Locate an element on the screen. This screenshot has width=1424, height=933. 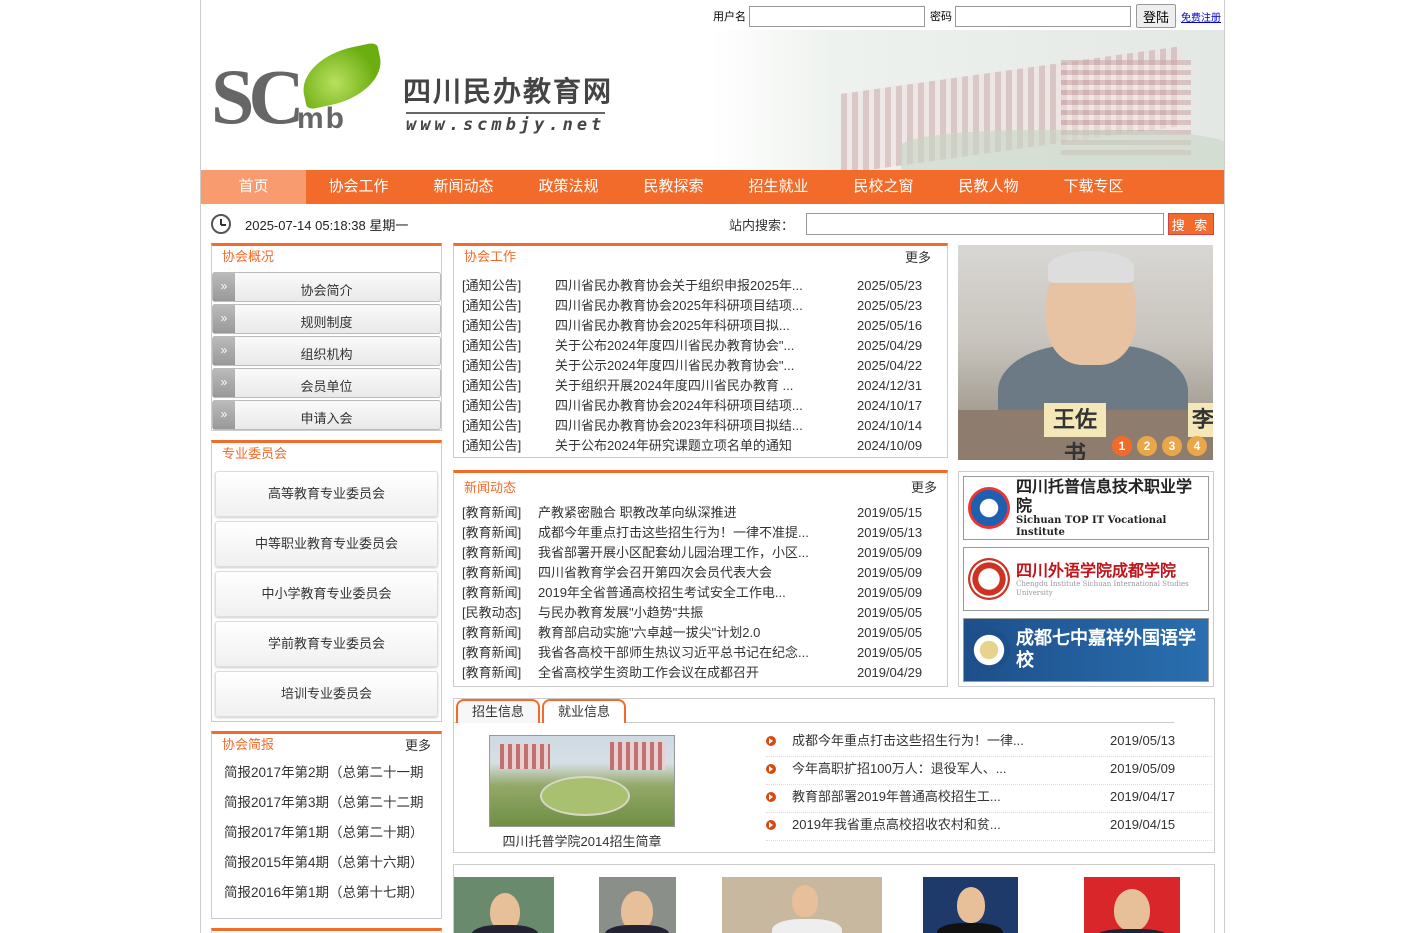
news-row: [教育新闻] 成都今年重点打击这些招生行为！一律不准提... 2019/05/13 is located at coordinates (700, 533).